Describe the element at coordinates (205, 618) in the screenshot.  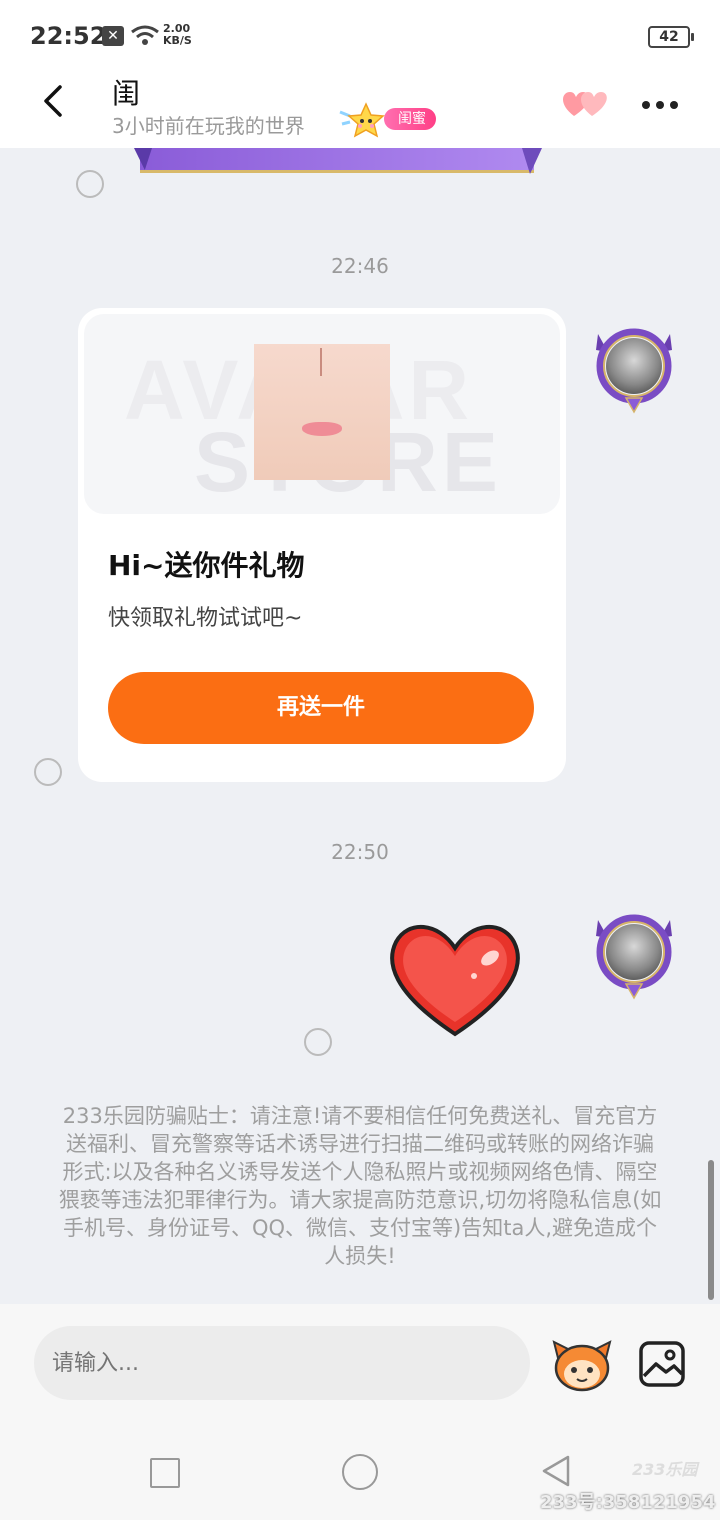
I see `gift-subtitle: 快领取礼物试试吧~` at that location.